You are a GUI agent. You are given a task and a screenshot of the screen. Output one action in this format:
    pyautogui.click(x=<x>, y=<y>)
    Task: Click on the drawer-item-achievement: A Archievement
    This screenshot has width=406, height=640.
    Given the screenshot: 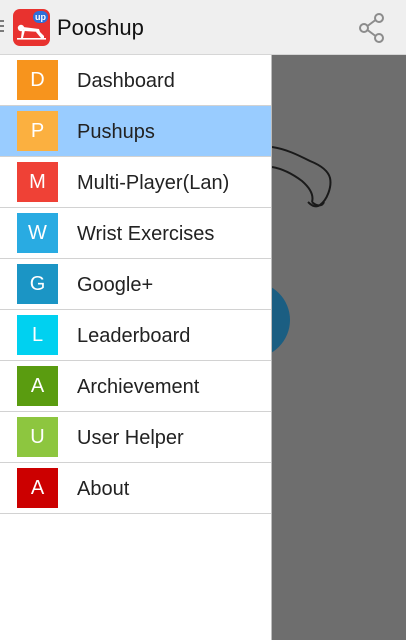 What is the action you would take?
    pyautogui.click(x=135, y=386)
    